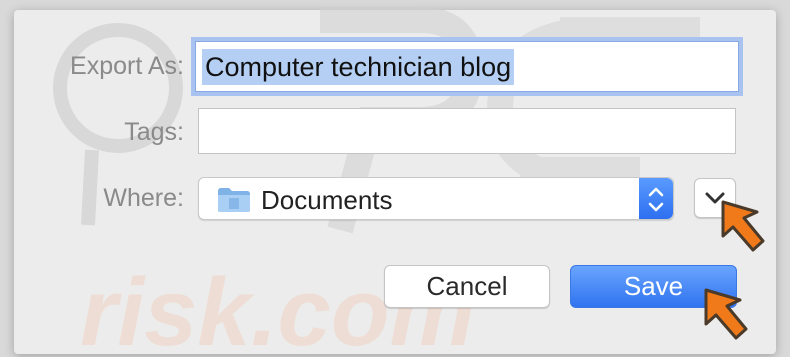 Image resolution: width=790 pixels, height=357 pixels. What do you see at coordinates (743, 226) in the screenshot?
I see `arrow-pointer-expand` at bounding box center [743, 226].